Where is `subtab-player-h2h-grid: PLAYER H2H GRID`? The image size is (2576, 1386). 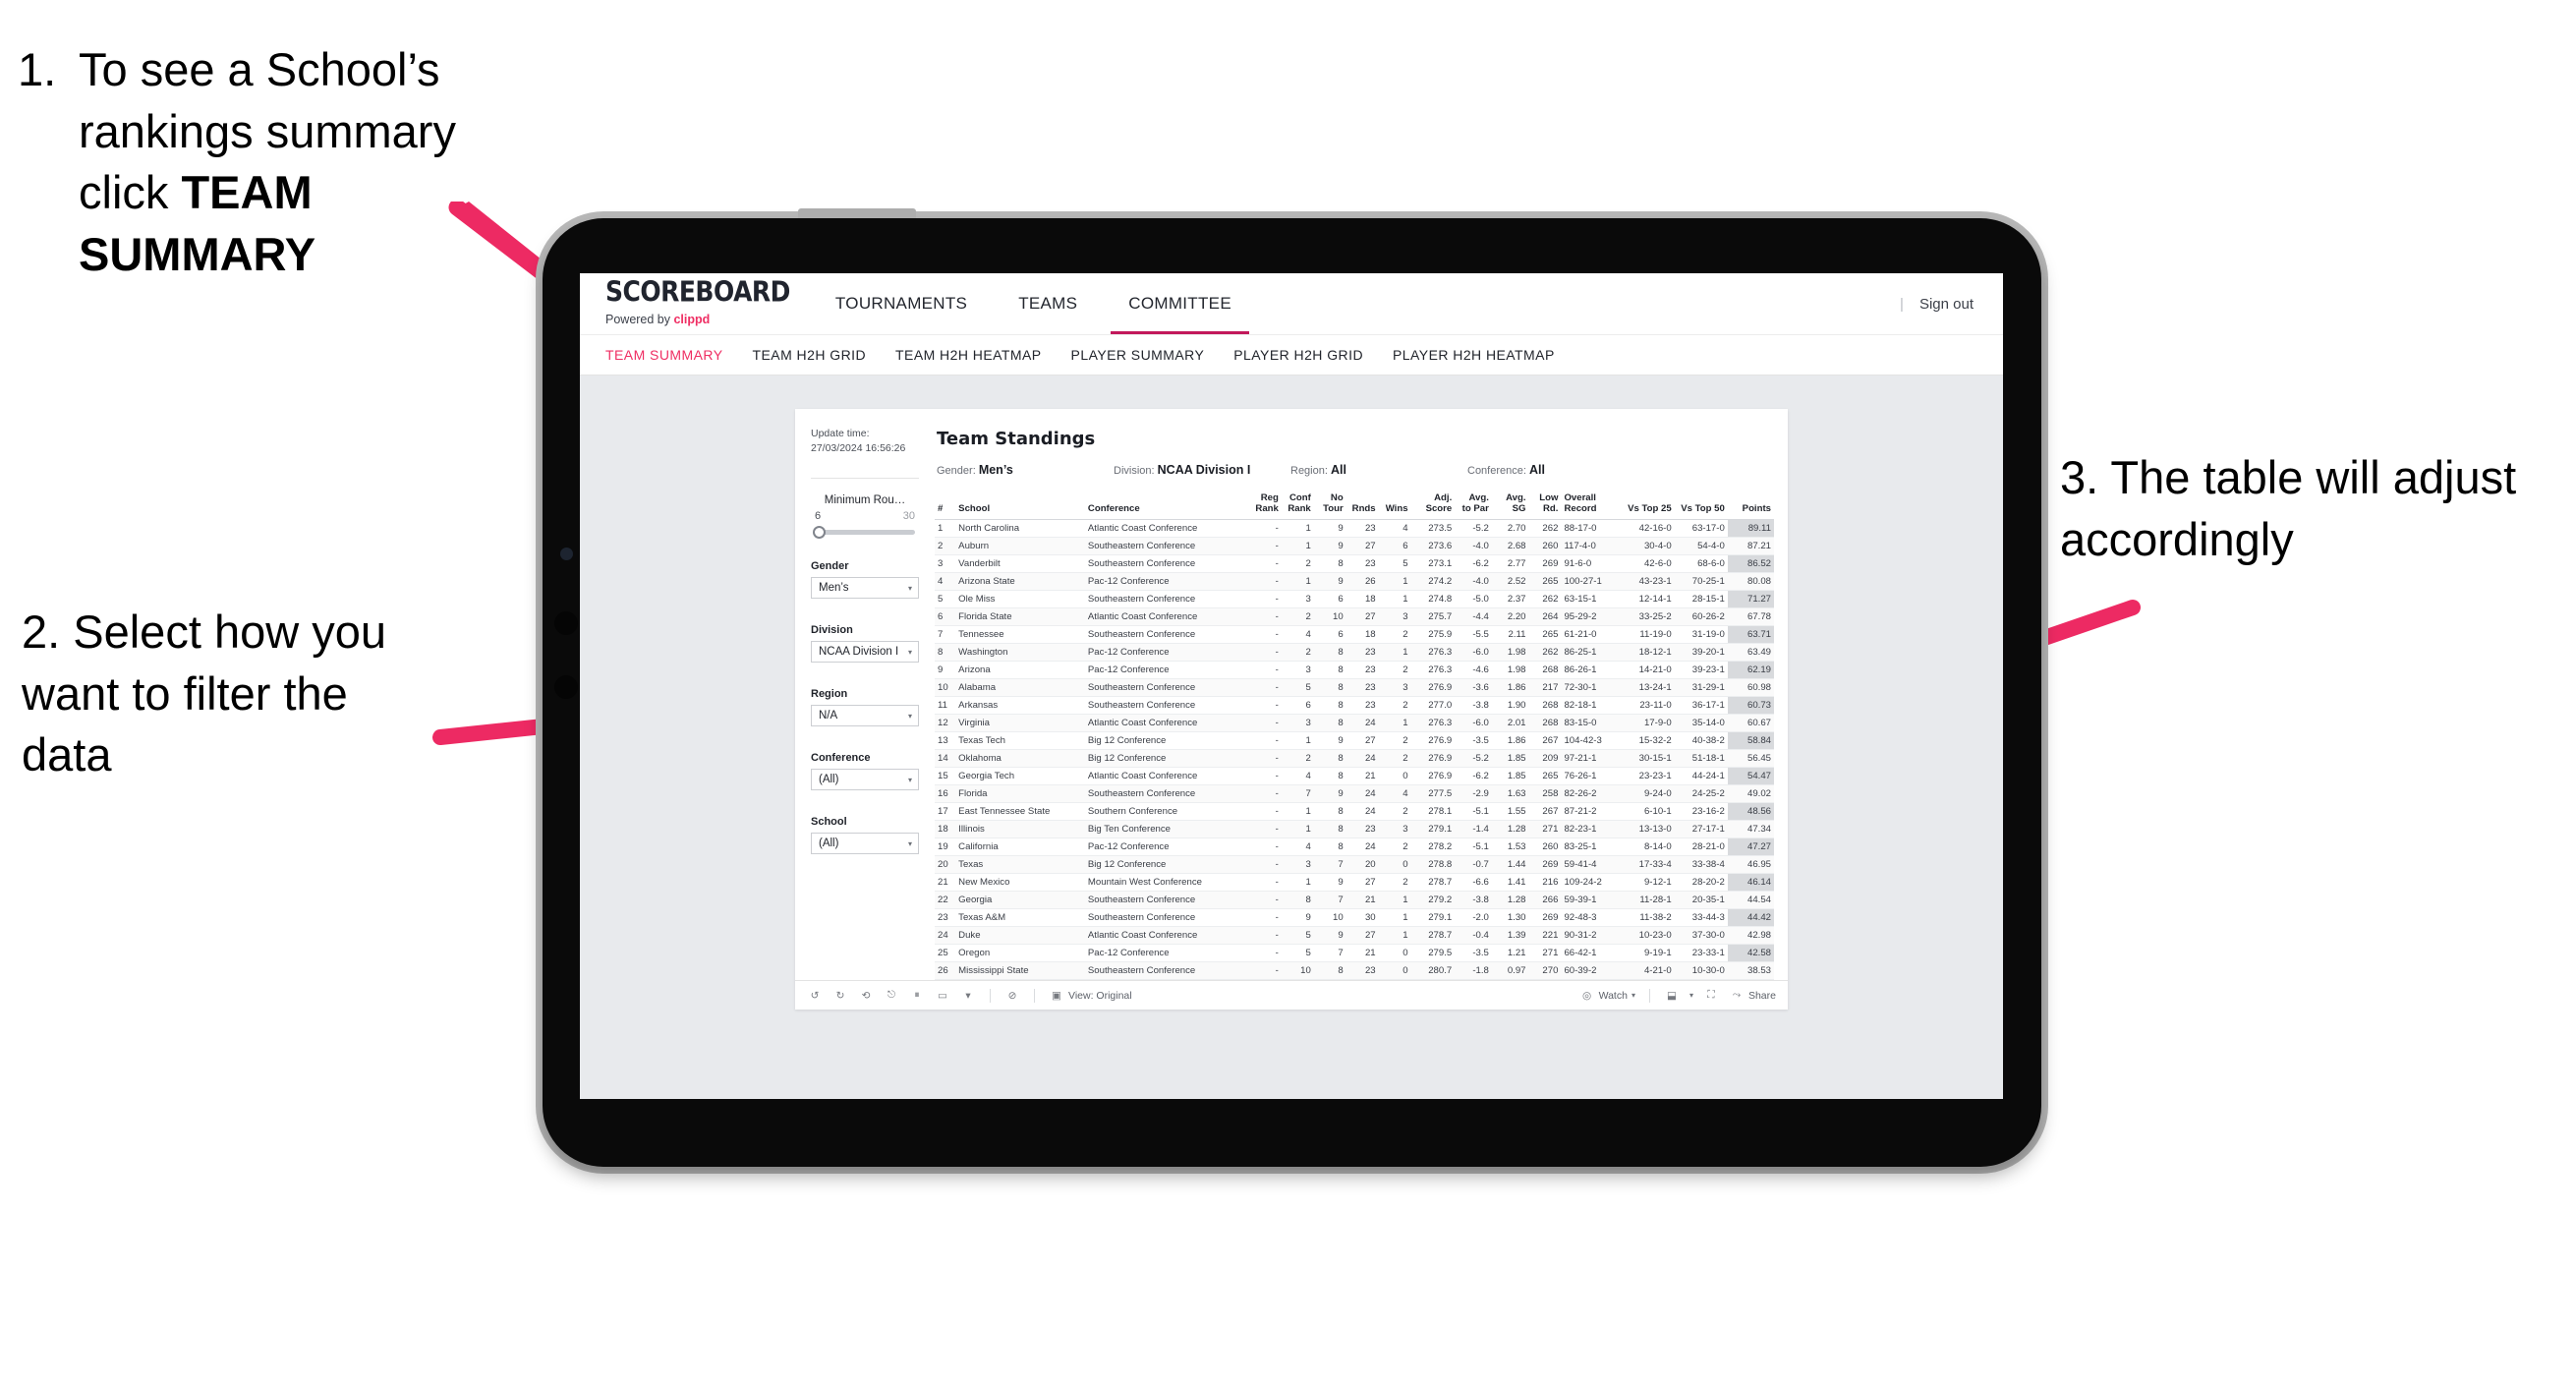 subtab-player-h2h-grid: PLAYER H2H GRID is located at coordinates (1298, 355).